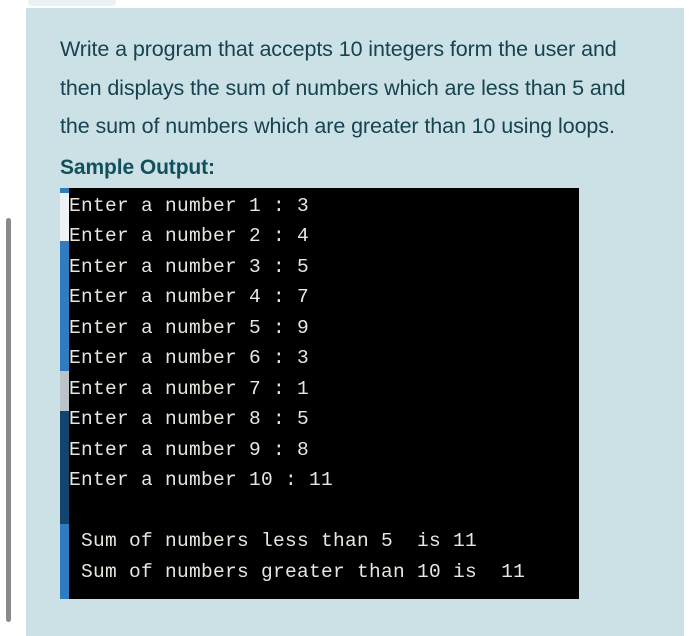 The image size is (700, 636). What do you see at coordinates (189, 297) in the screenshot?
I see `terminal-line: Enter a number 4 : 7` at bounding box center [189, 297].